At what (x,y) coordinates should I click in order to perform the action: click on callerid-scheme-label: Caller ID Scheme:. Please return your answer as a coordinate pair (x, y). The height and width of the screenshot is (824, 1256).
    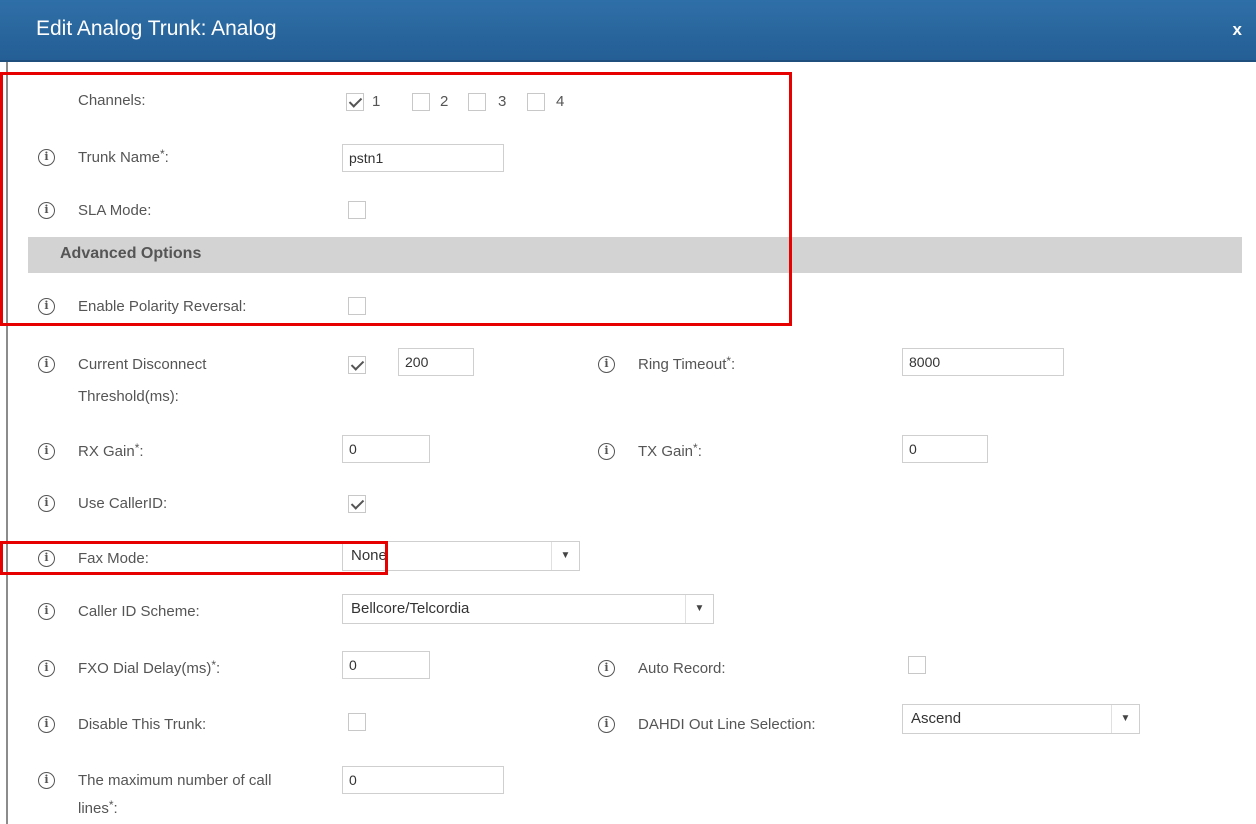
    Looking at the image, I should click on (139, 611).